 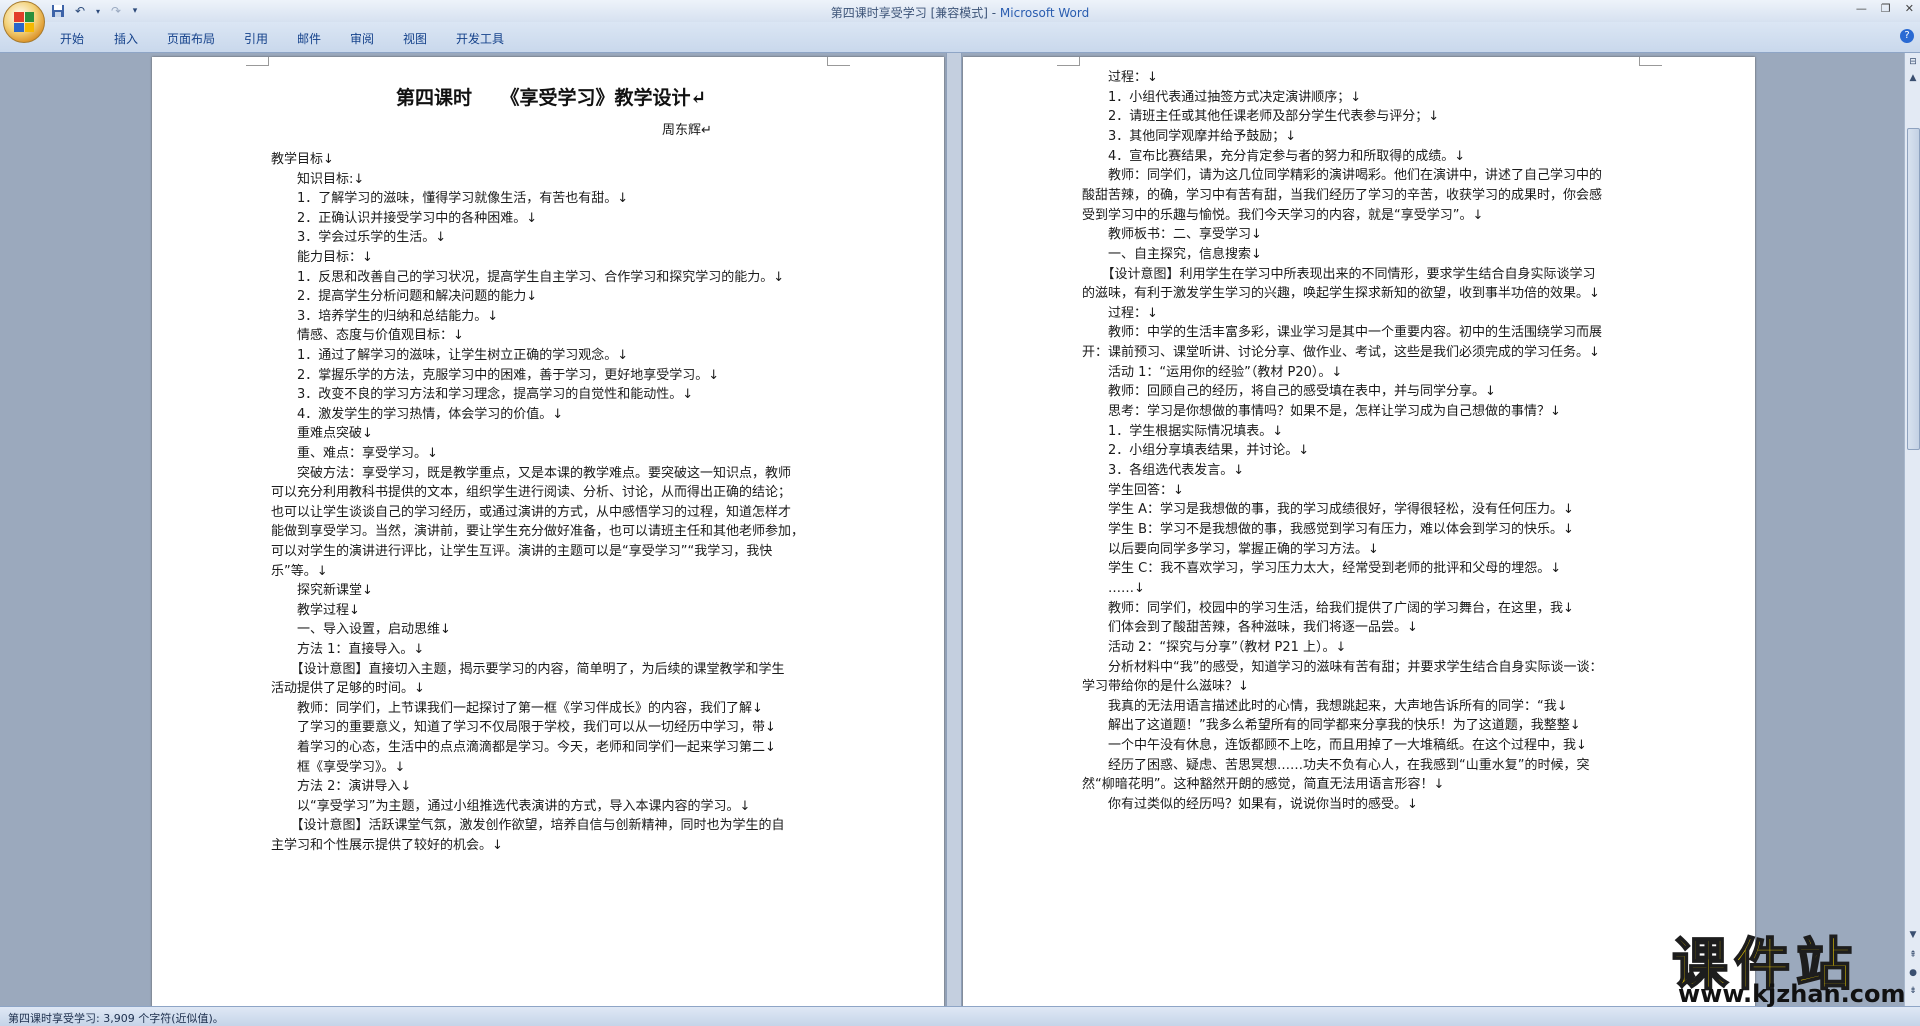 I want to click on tab-references: 引用, so click(x=256, y=38).